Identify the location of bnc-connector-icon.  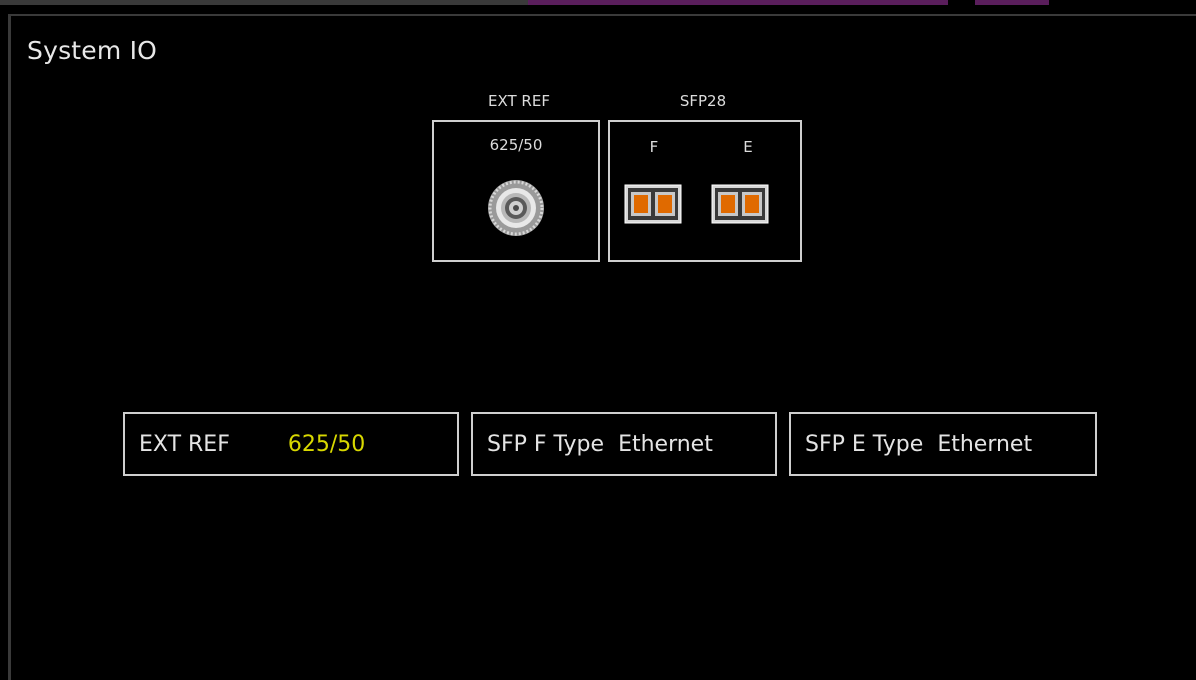
(516, 208).